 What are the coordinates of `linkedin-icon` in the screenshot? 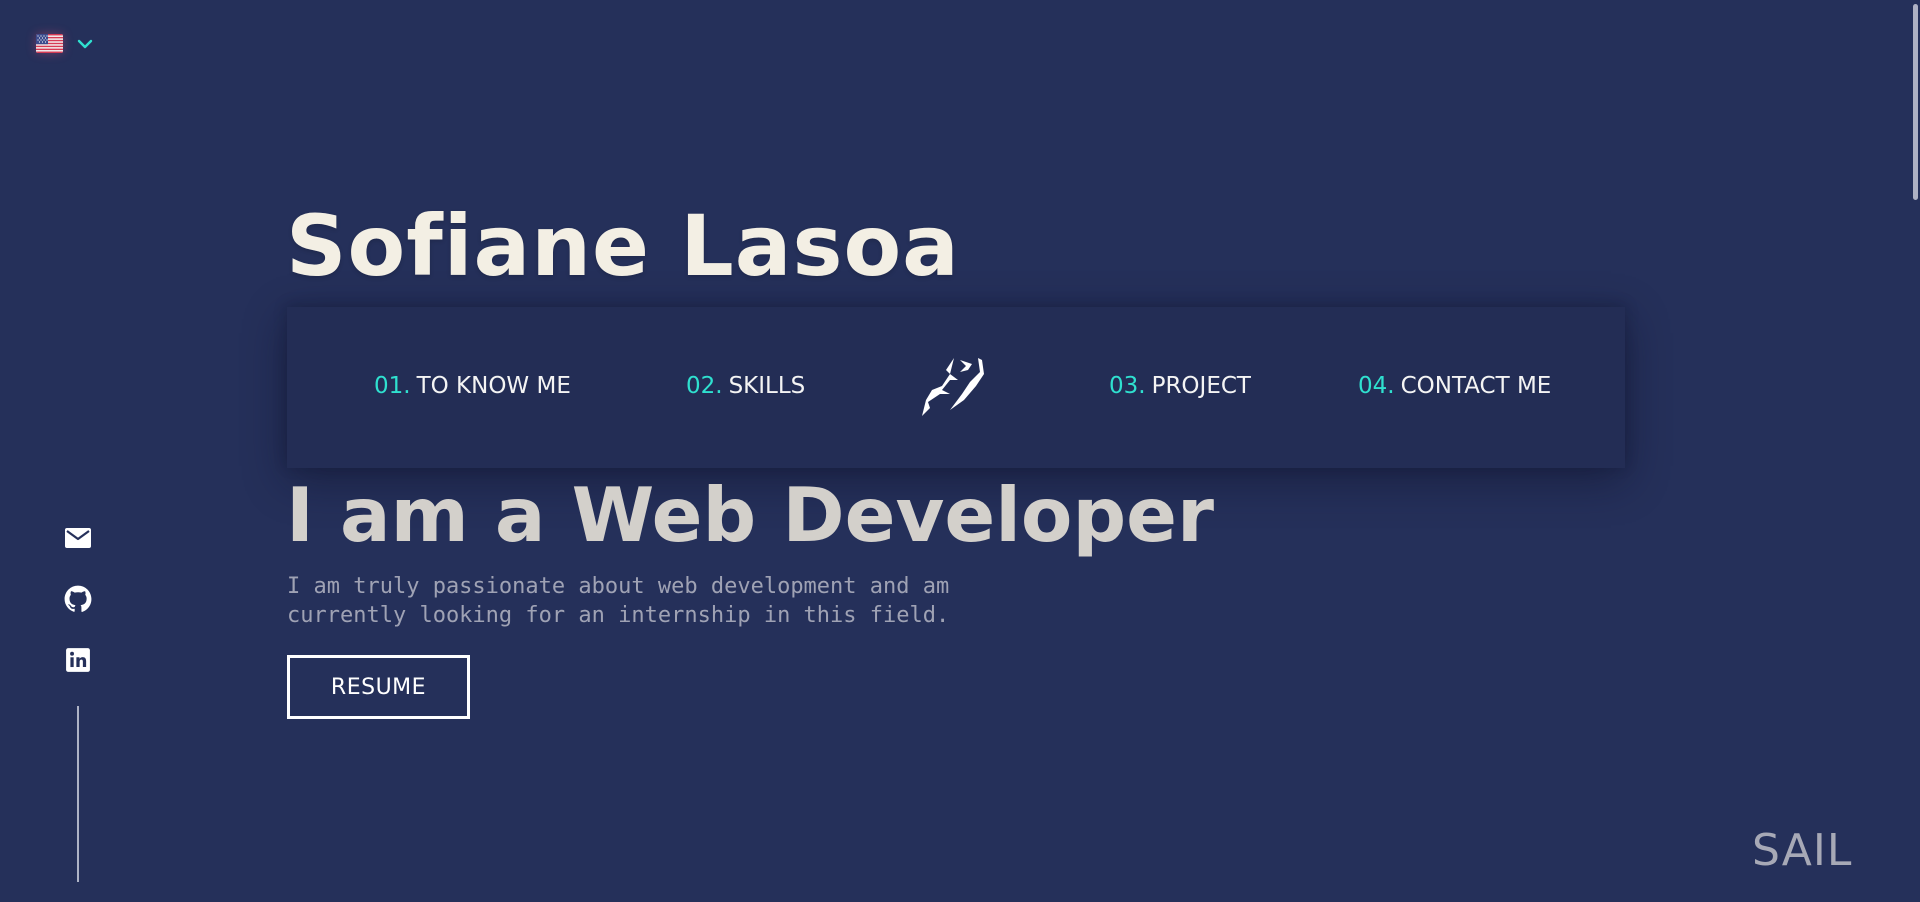 It's located at (78, 660).